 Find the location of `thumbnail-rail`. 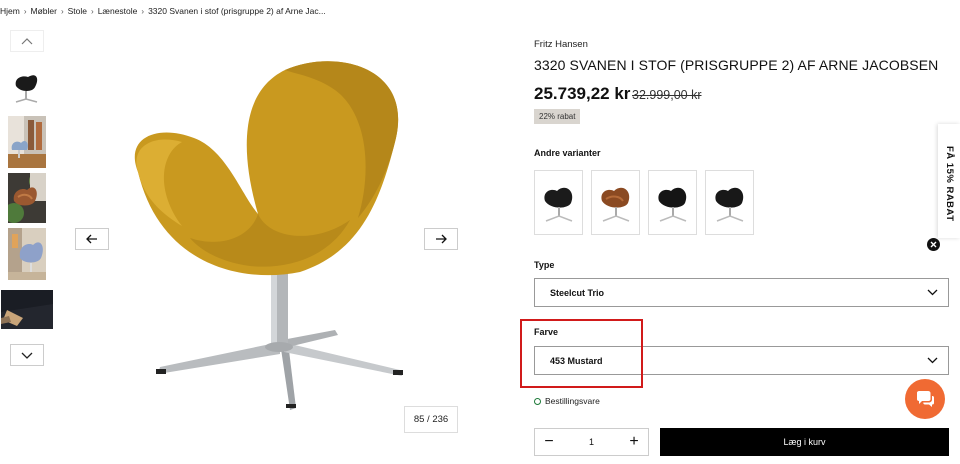

thumbnail-rail is located at coordinates (30, 246).